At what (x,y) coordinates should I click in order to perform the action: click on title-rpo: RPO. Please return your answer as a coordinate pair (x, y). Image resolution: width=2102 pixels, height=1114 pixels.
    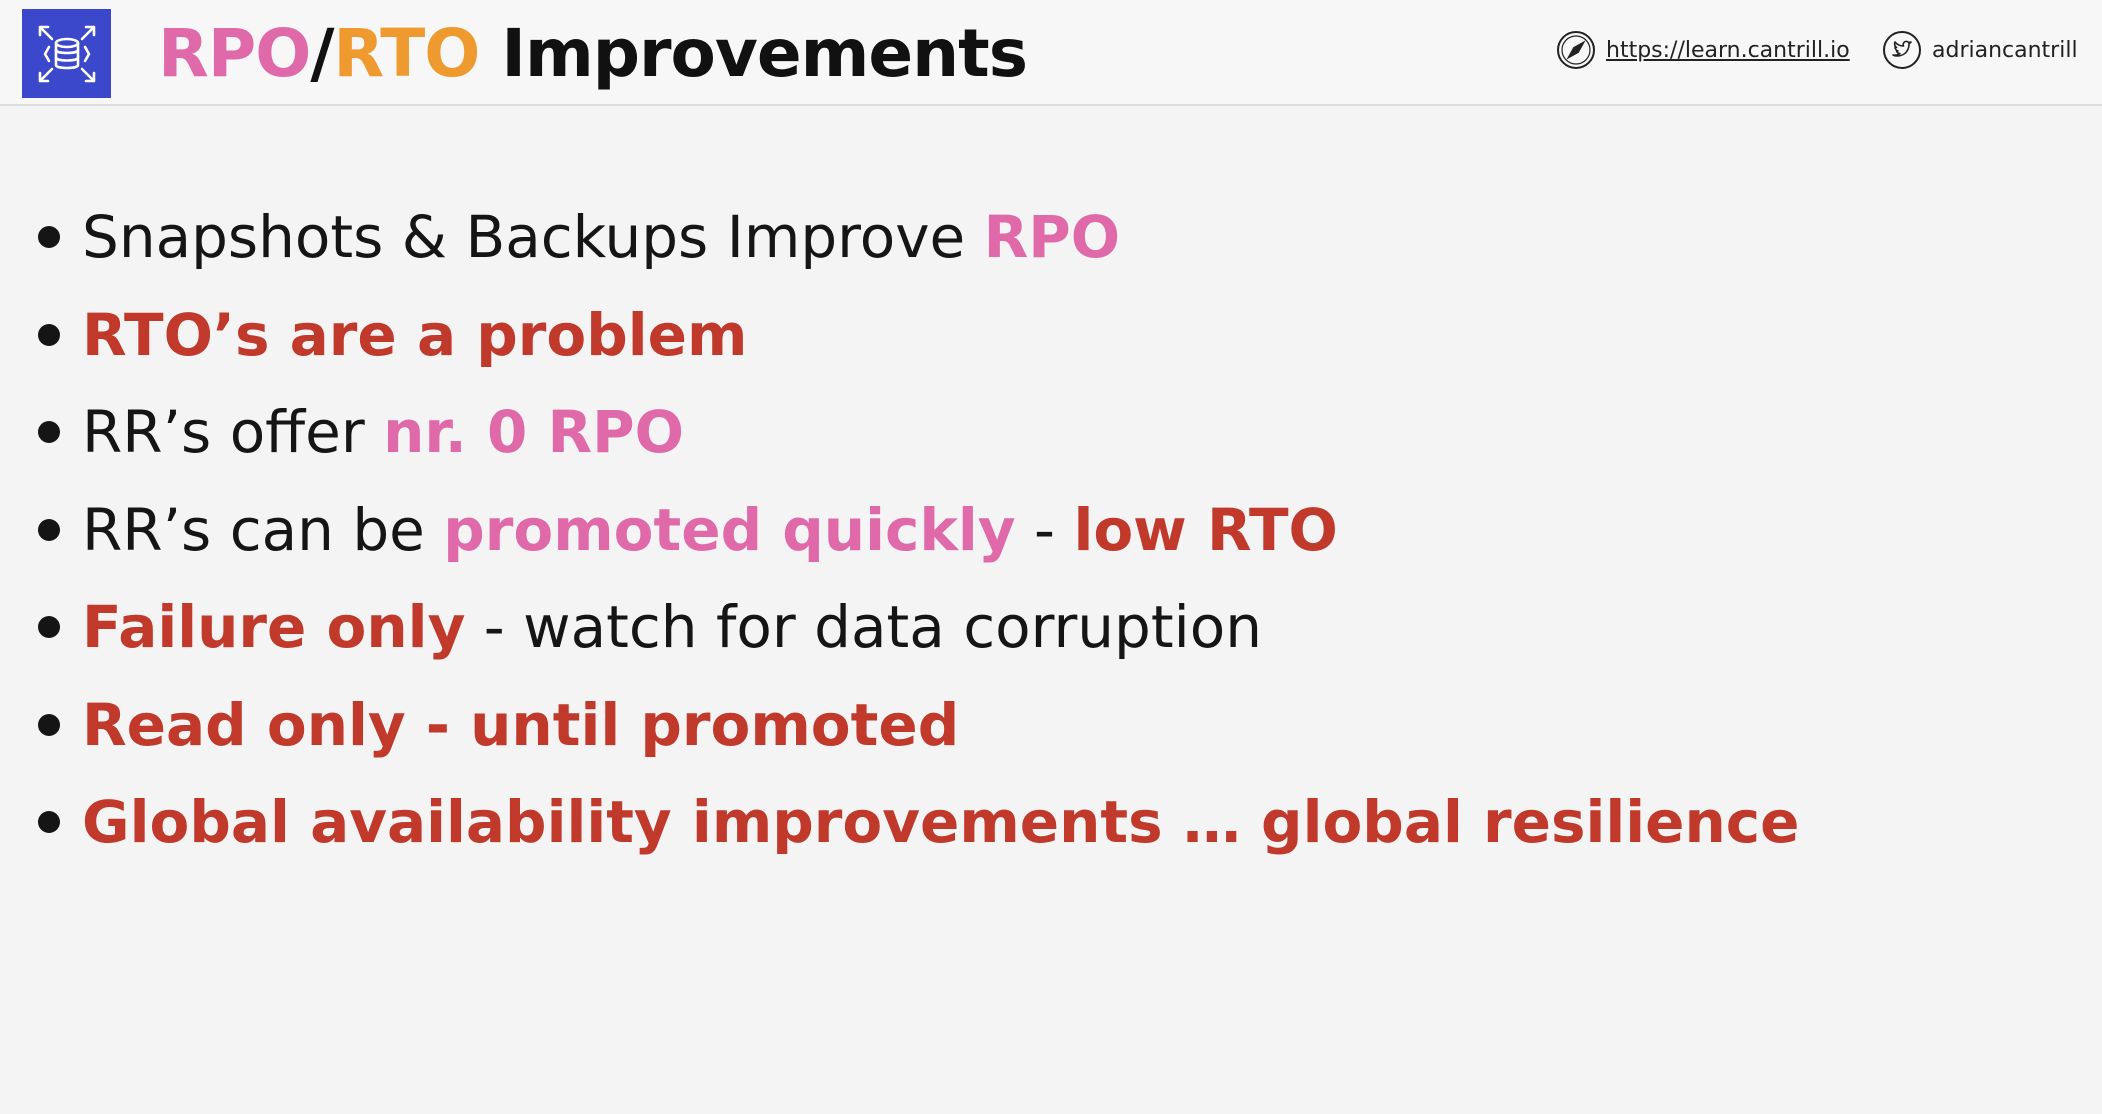
    Looking at the image, I should click on (234, 53).